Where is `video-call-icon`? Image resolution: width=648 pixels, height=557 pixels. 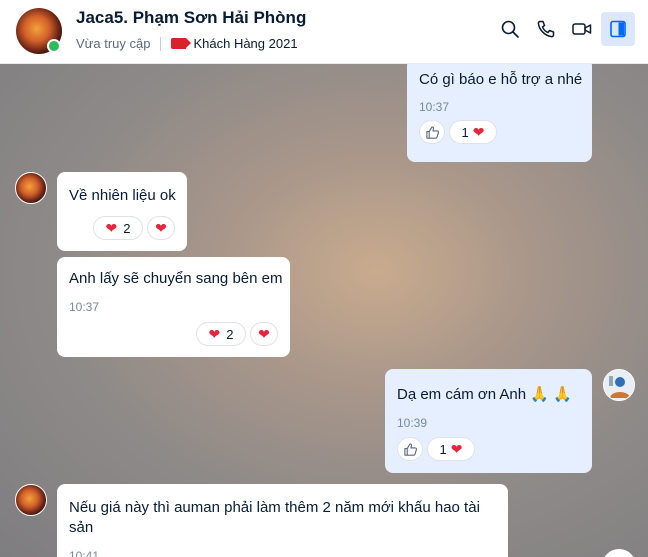 video-call-icon is located at coordinates (582, 29).